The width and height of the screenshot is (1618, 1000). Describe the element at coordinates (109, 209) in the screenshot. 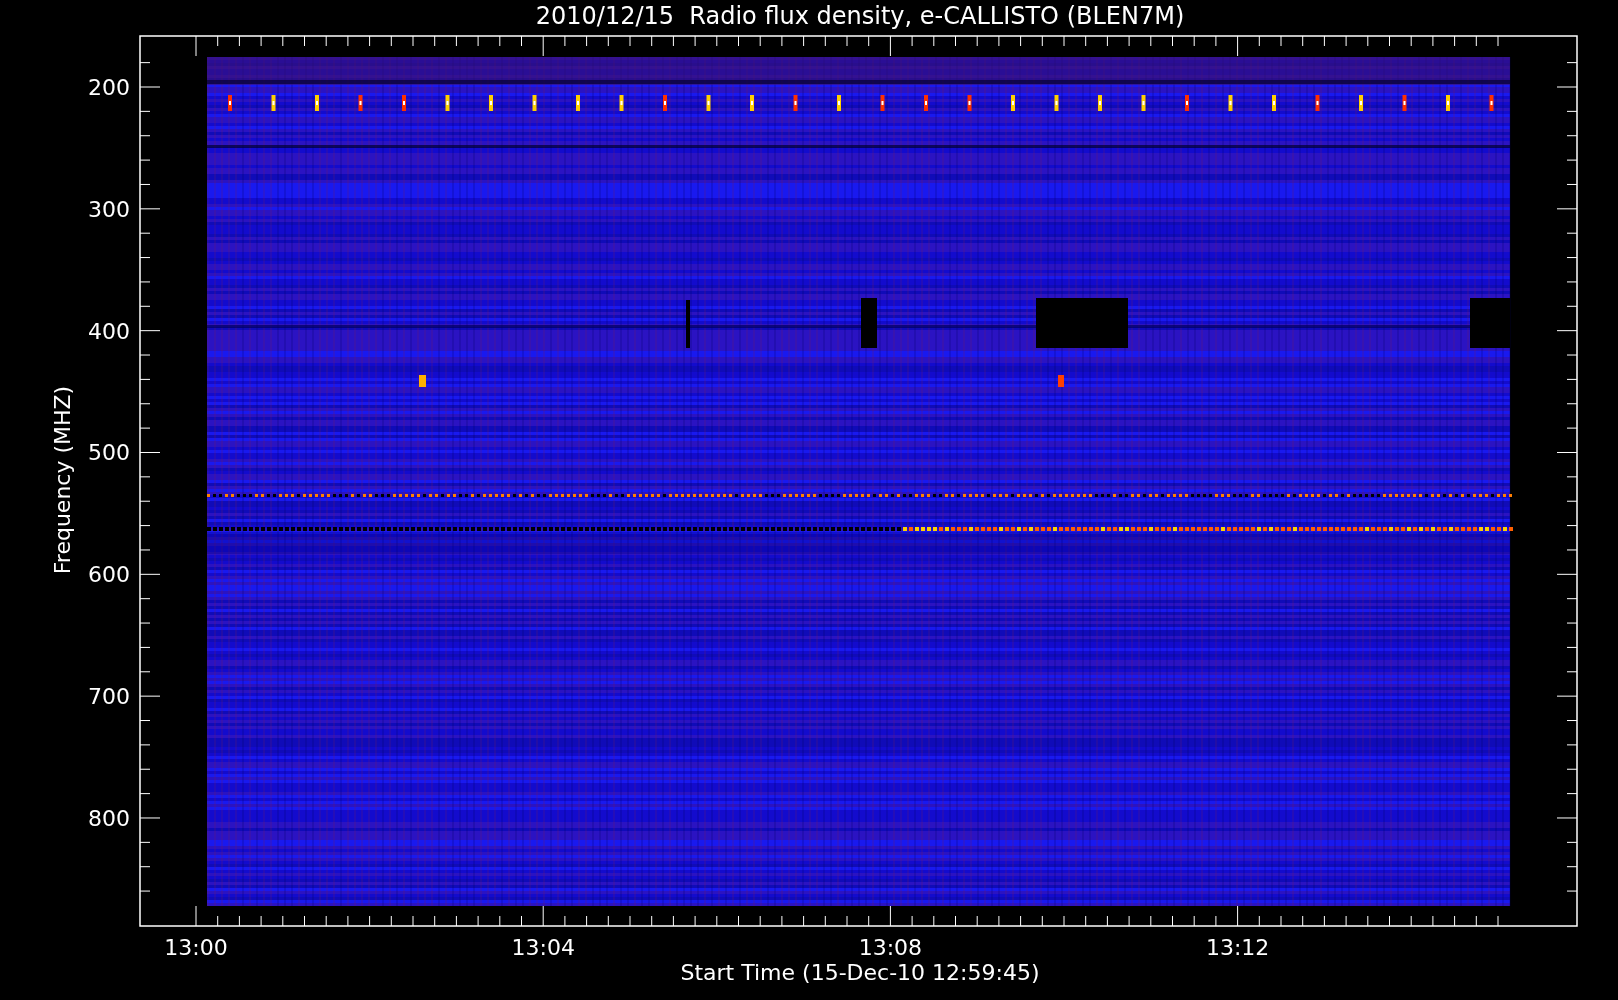

I see `tick-label: 300` at that location.